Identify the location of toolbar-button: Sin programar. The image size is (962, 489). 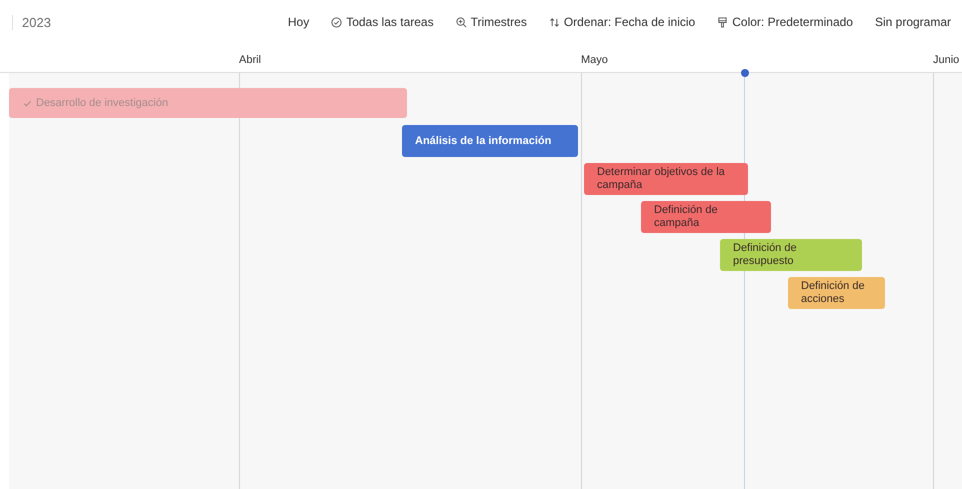
(913, 22).